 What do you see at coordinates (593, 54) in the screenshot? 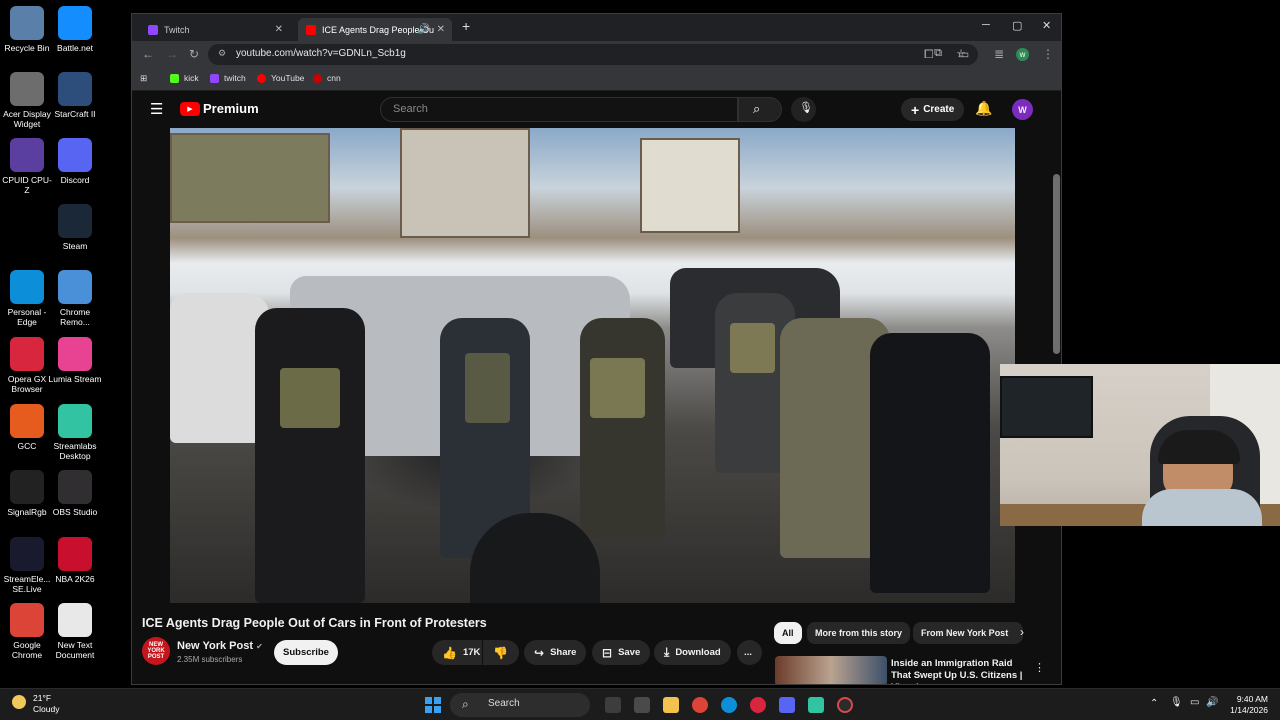
I see `url-box: ⚙ youtube.com/watch?v=GDNLn_Scb1g ⧉ ☆` at bounding box center [593, 54].